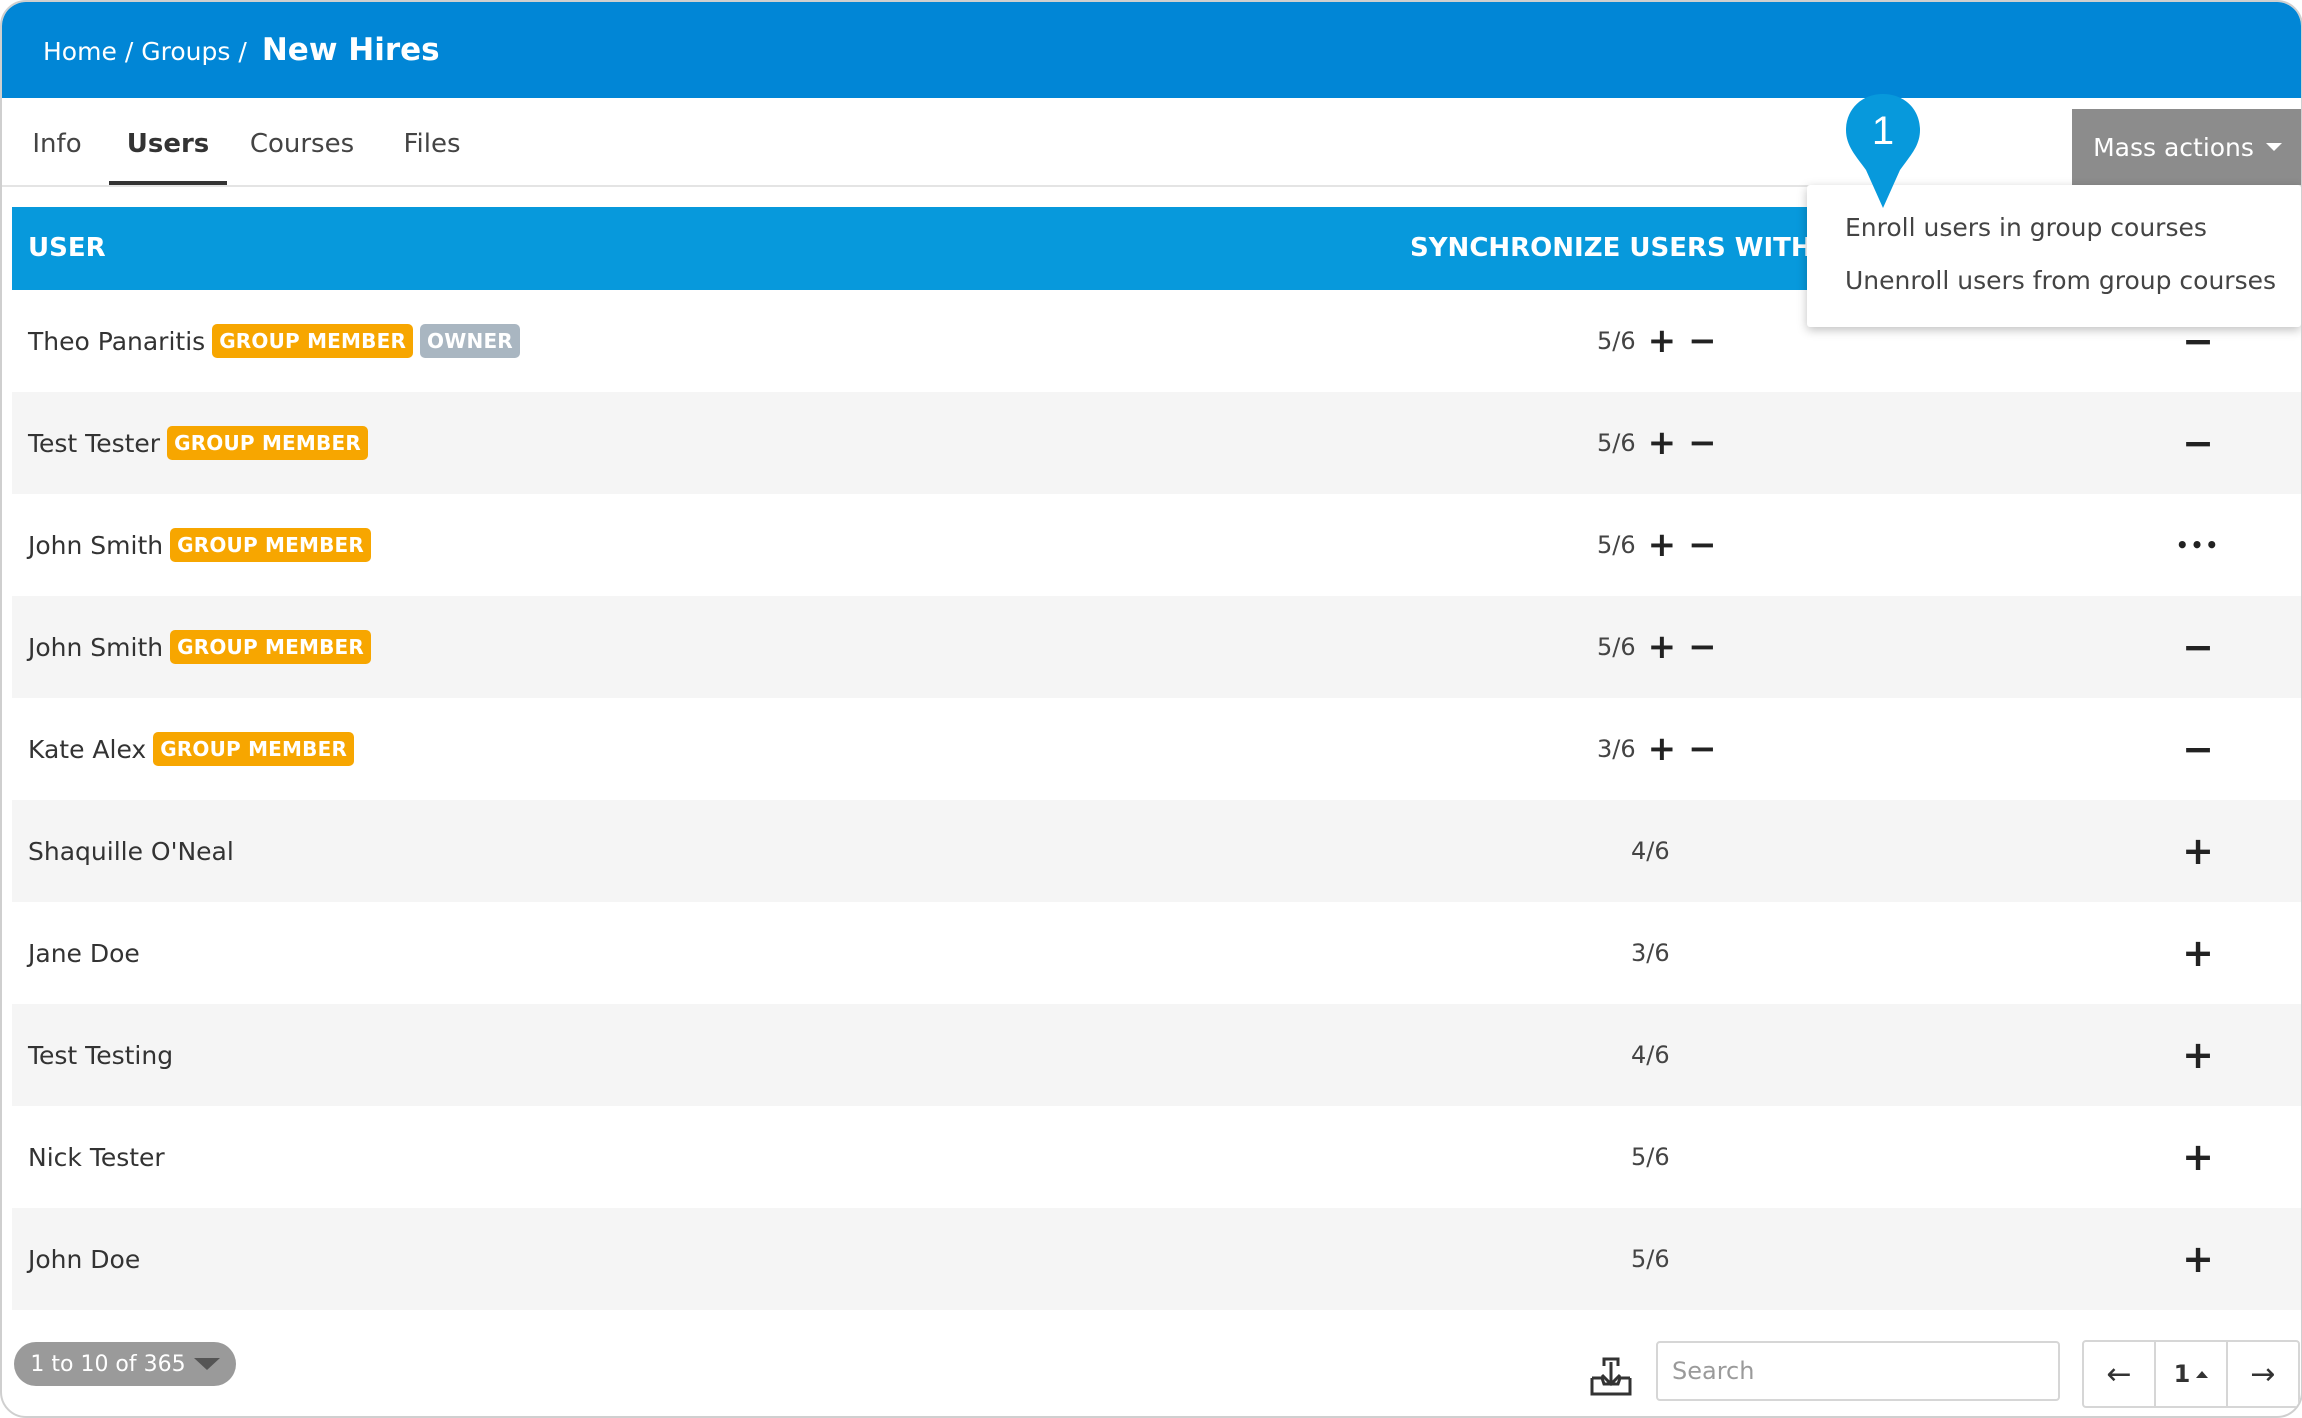 The height and width of the screenshot is (1418, 2302). Describe the element at coordinates (470, 341) in the screenshot. I see `owner-badge: OWNER` at that location.